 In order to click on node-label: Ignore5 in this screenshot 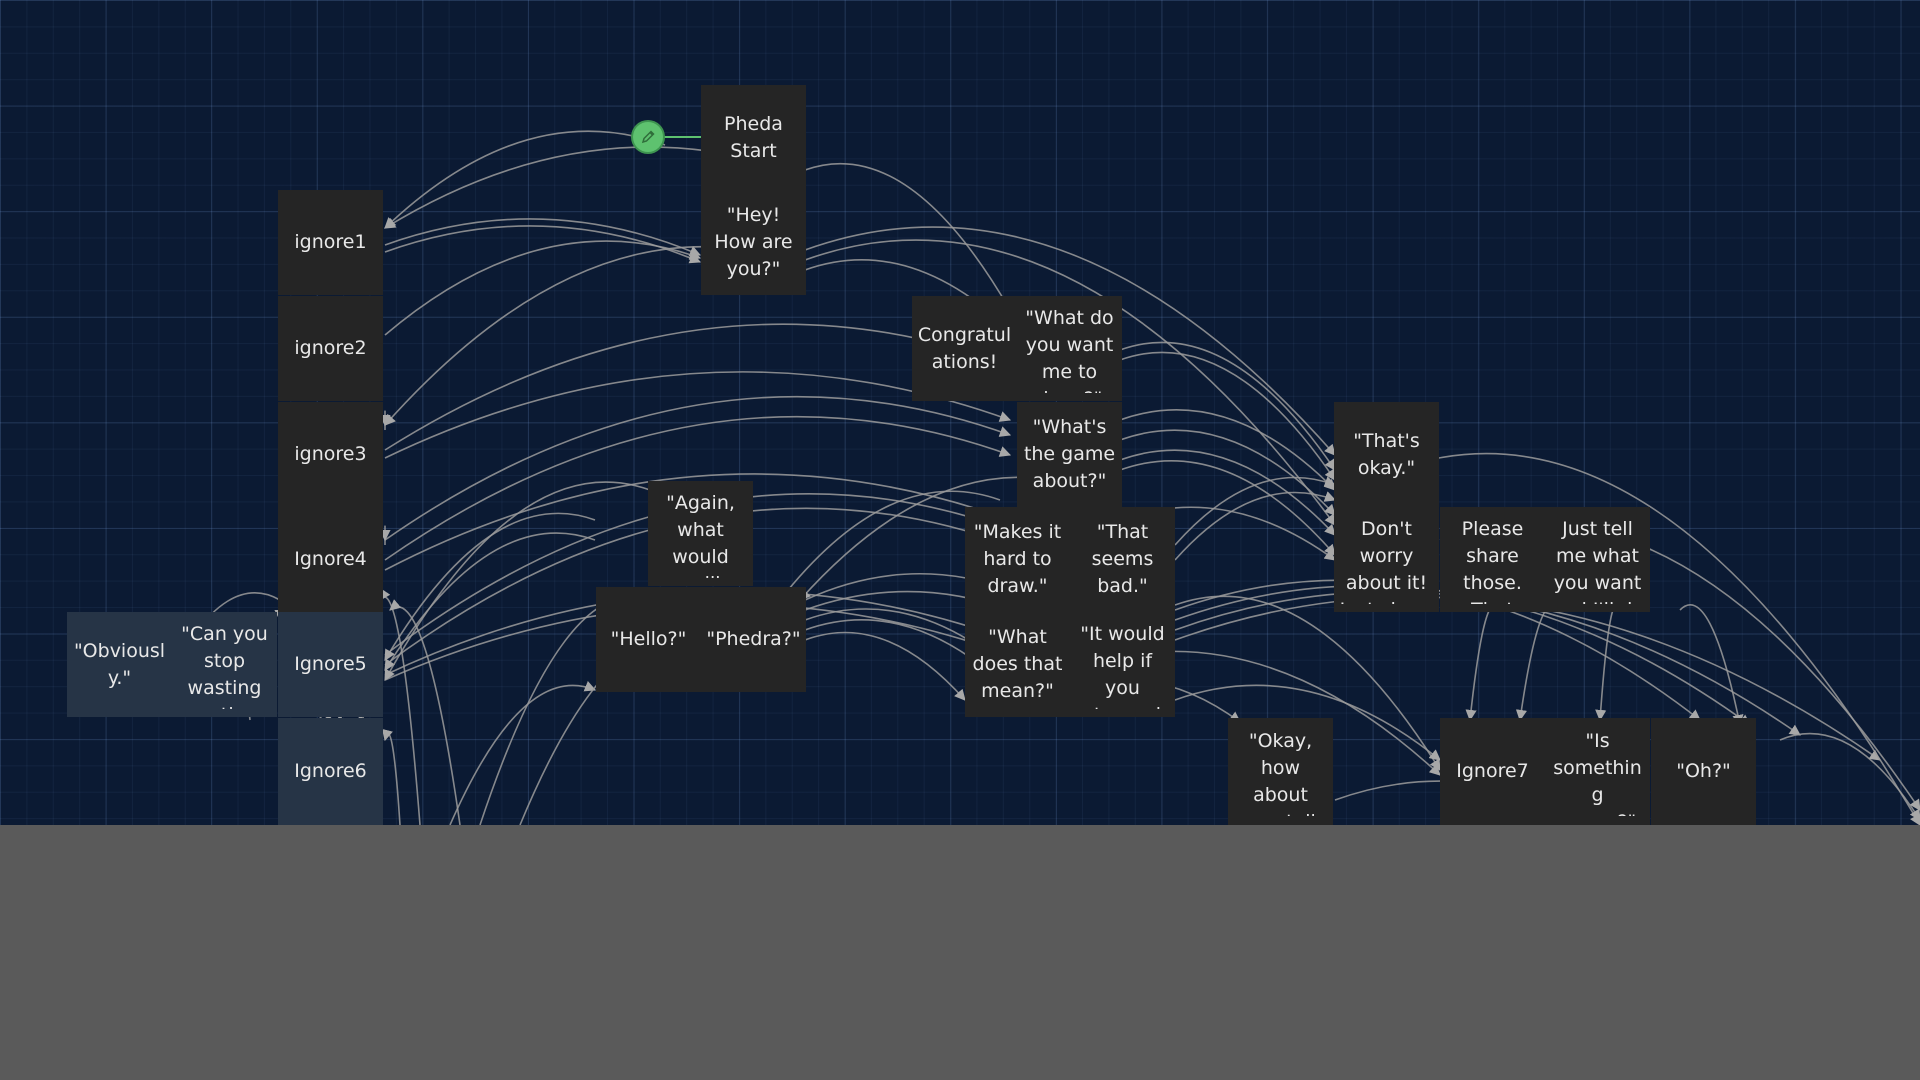, I will do `click(330, 664)`.